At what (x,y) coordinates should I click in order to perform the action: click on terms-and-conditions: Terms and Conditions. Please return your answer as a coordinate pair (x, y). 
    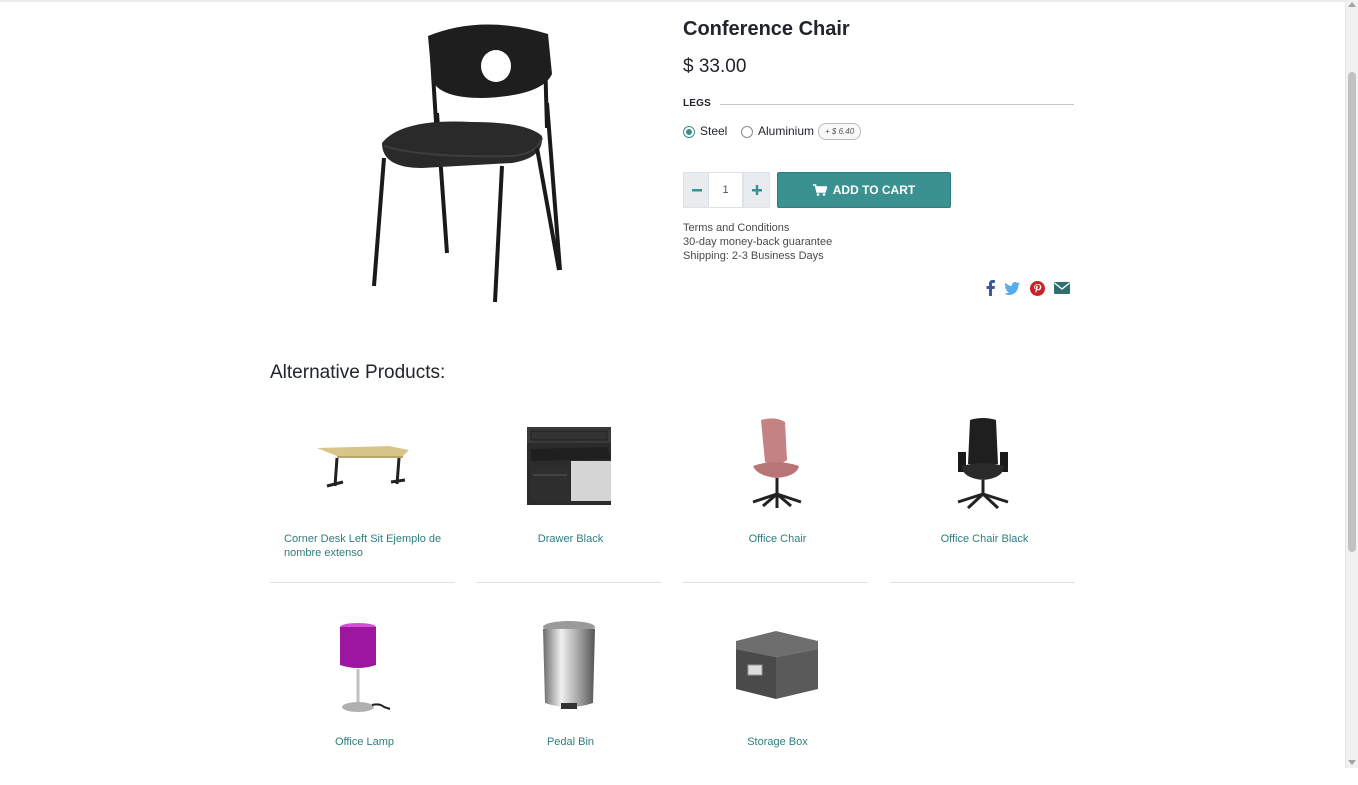
    Looking at the image, I should click on (736, 228).